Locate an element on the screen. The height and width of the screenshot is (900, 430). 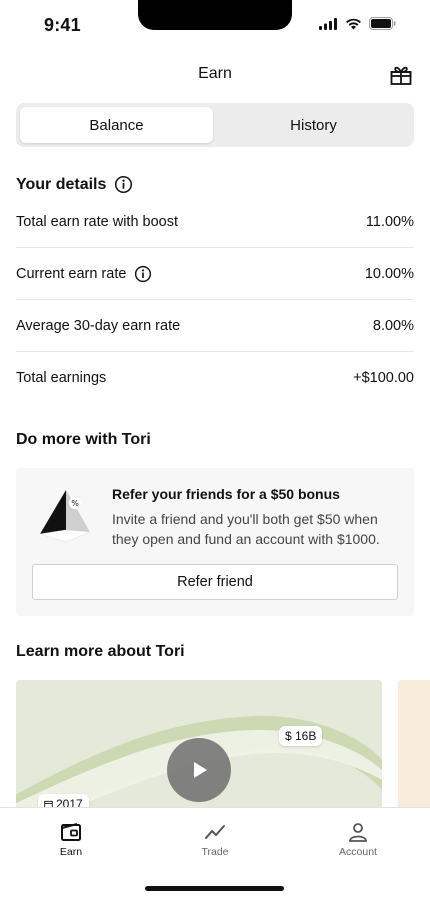
status-icons is located at coordinates (357, 23).